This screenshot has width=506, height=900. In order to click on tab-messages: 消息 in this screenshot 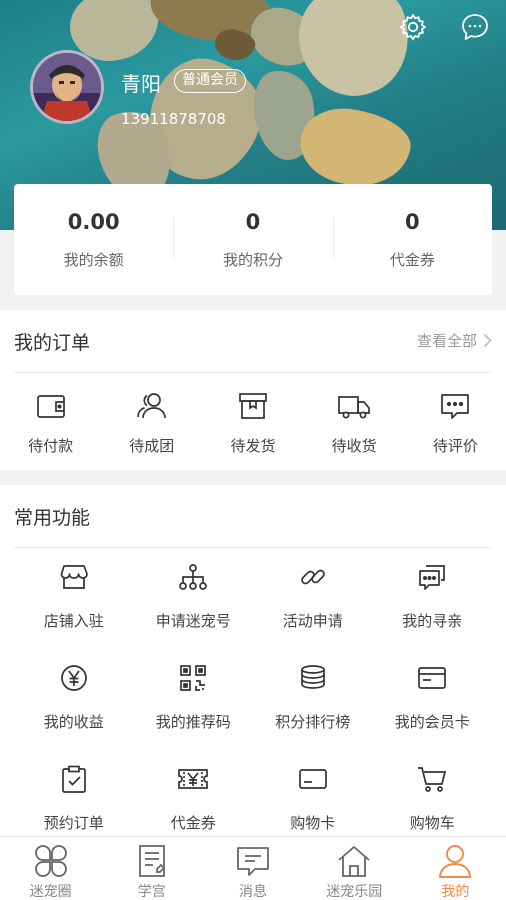, I will do `click(252, 868)`.